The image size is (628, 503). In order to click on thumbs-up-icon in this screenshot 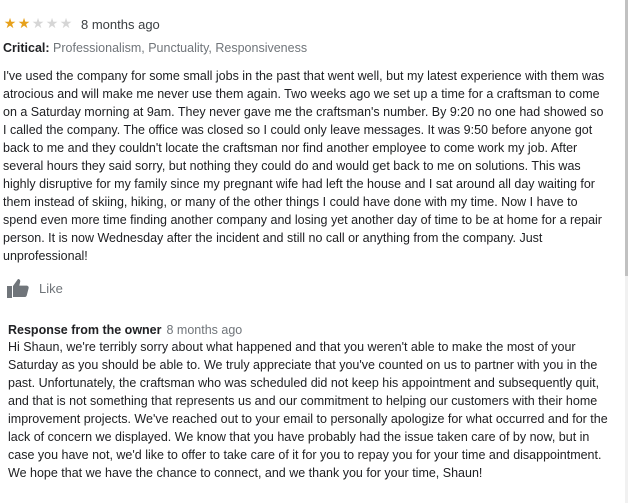, I will do `click(18, 288)`.